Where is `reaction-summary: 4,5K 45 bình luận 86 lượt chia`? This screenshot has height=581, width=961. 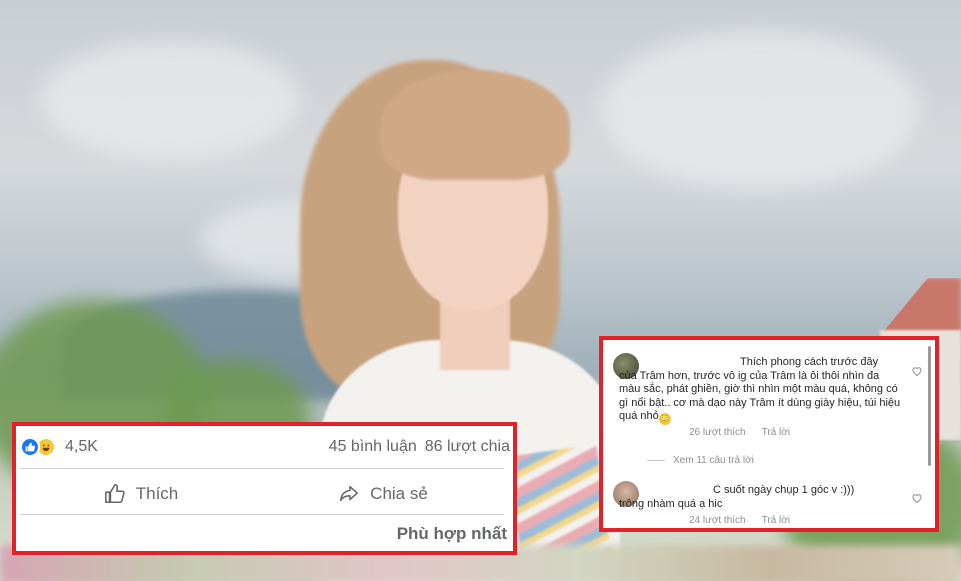
reaction-summary: 4,5K 45 bình luận 86 lượt chia is located at coordinates (265, 447).